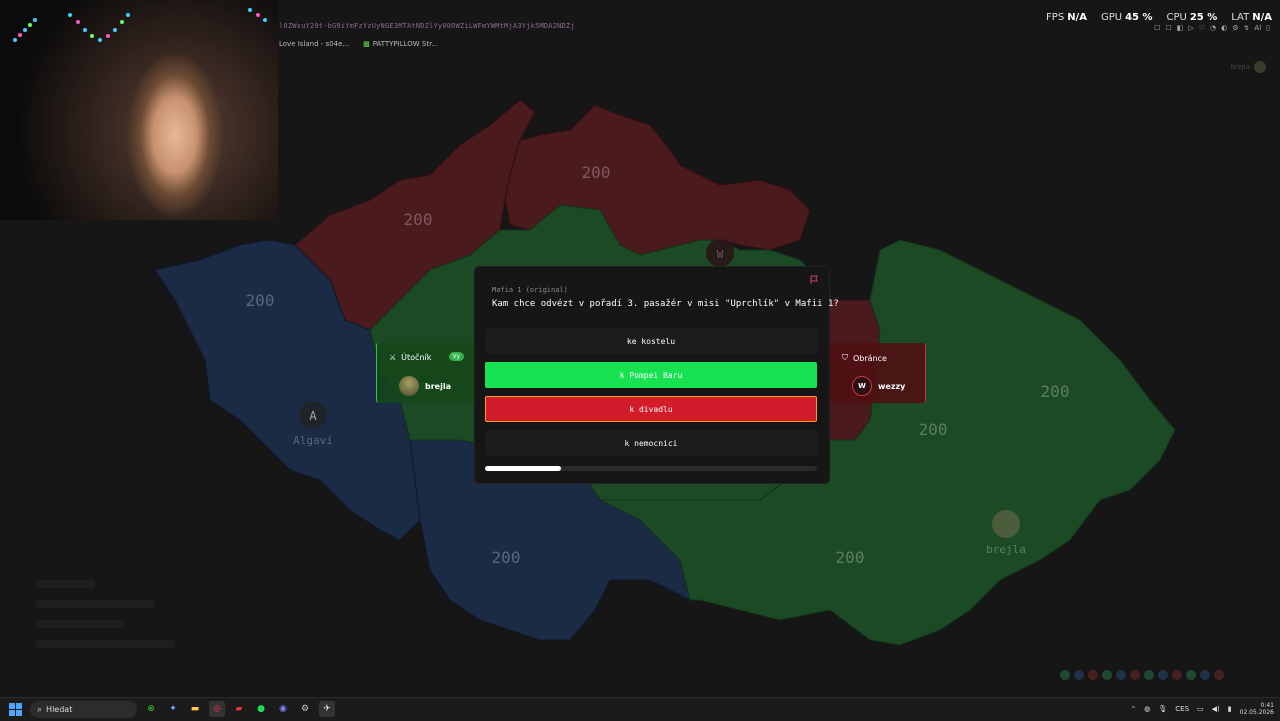 This screenshot has height=721, width=1280. I want to click on clock: 0:41 02.05.2026, so click(1257, 709).